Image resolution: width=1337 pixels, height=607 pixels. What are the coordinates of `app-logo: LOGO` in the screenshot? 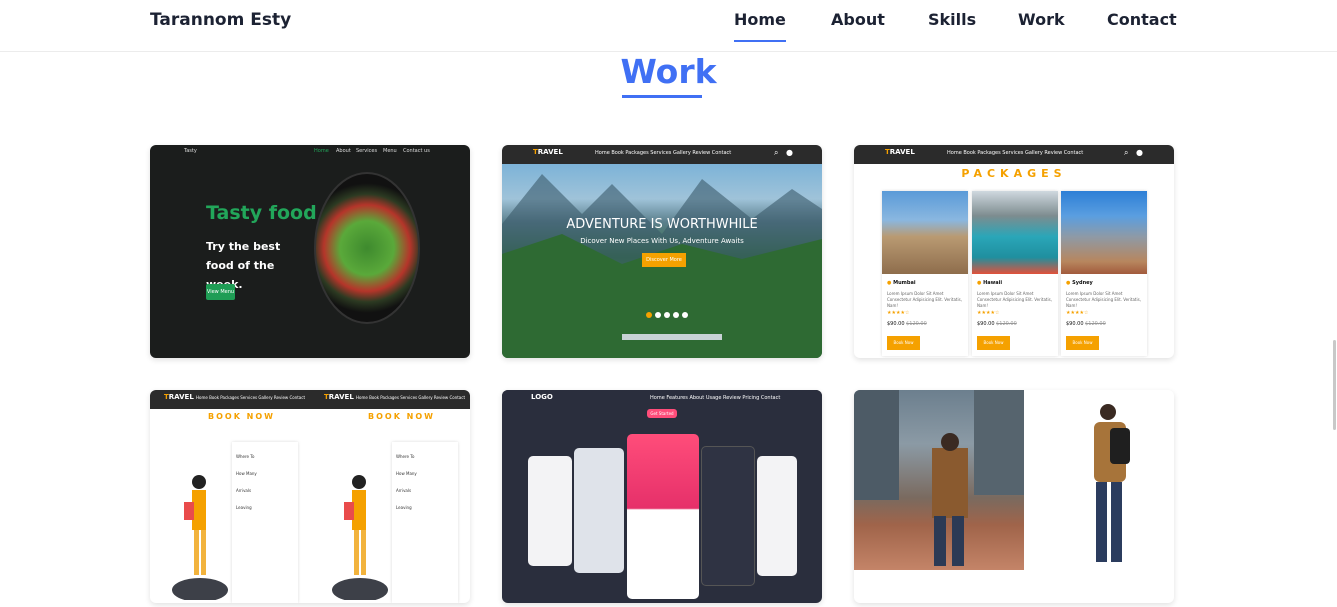 It's located at (542, 397).